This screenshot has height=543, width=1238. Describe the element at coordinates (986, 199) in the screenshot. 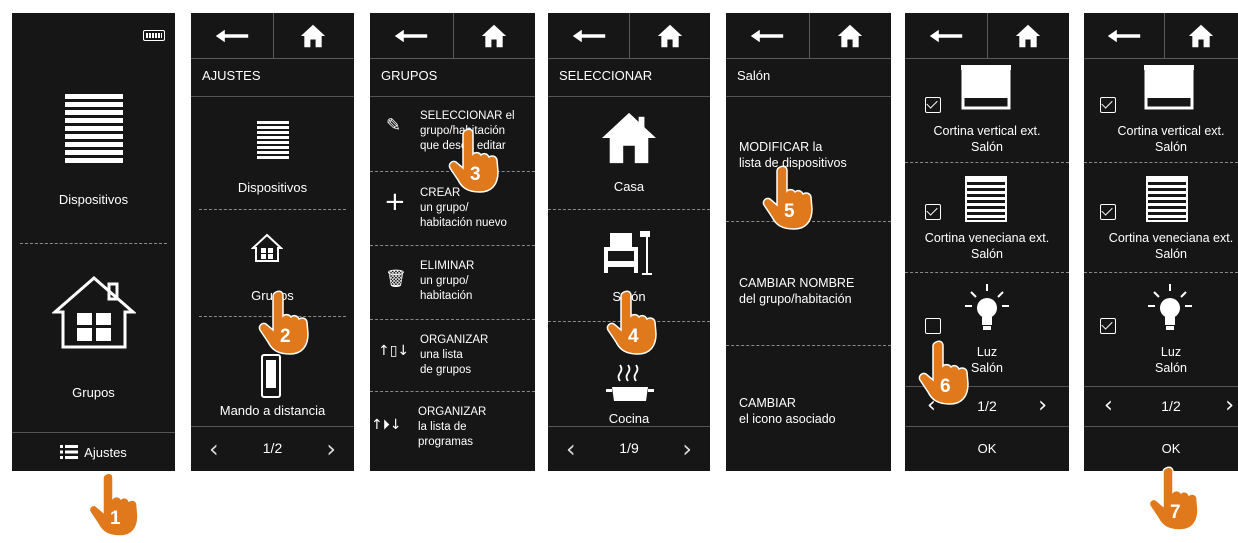

I see `venetian-blind-icon` at that location.